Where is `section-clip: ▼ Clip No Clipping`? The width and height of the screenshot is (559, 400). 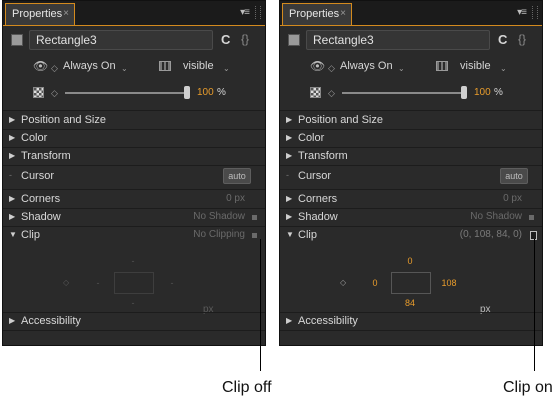 section-clip: ▼ Clip No Clipping is located at coordinates (134, 235).